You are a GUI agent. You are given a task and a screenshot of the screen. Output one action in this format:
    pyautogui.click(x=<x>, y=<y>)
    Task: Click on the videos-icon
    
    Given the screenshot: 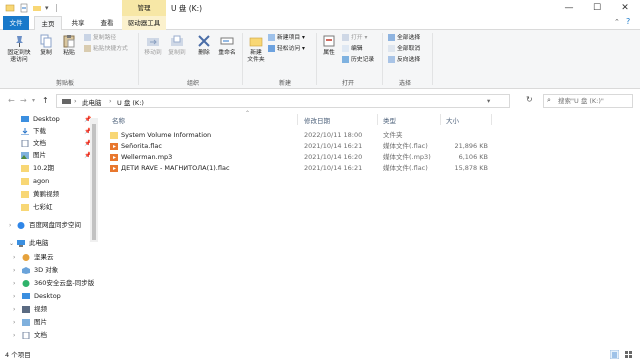 What is the action you would take?
    pyautogui.click(x=26, y=309)
    